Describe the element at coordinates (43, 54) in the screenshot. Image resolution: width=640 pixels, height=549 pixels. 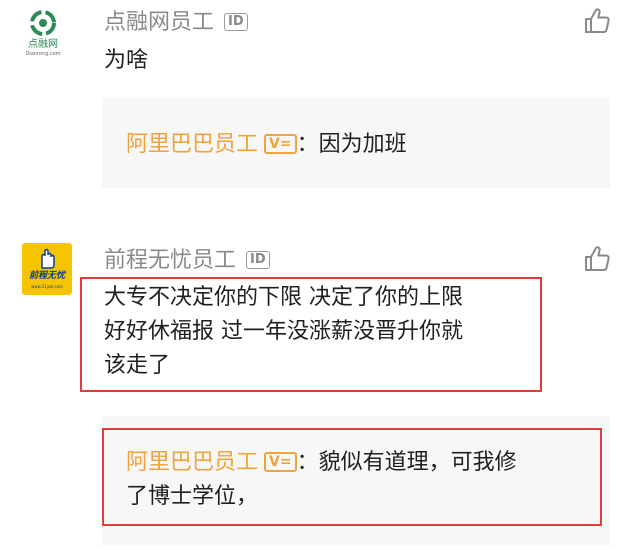
I see `avatar-brand-url: Dianrong.com` at that location.